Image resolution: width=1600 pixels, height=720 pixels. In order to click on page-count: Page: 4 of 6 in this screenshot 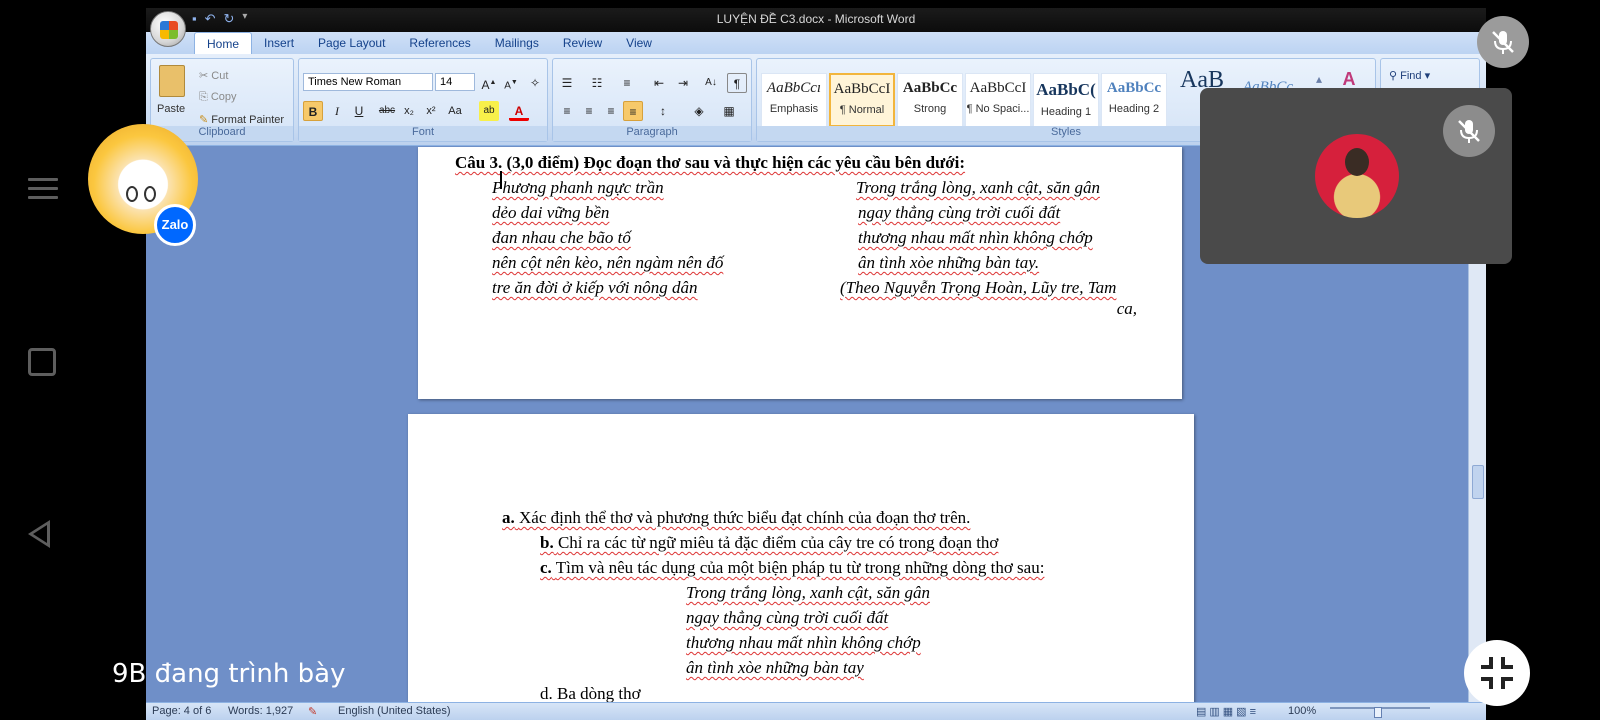, I will do `click(181, 711)`.